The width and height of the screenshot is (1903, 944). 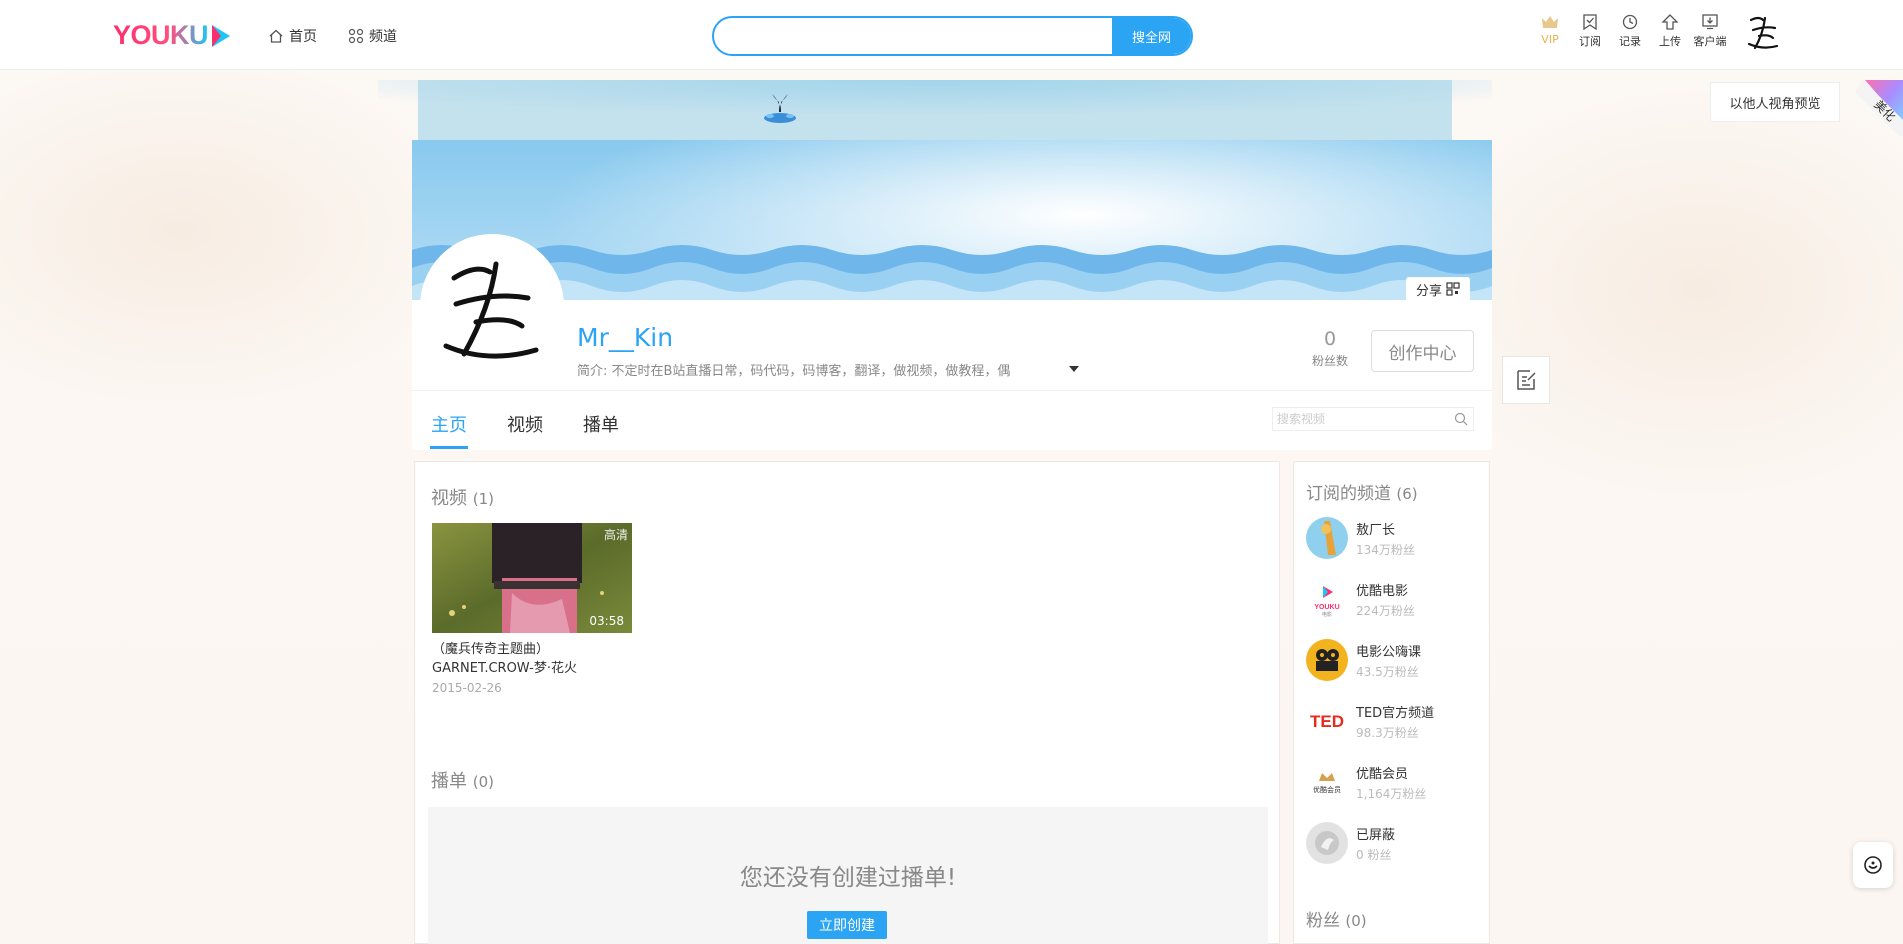 What do you see at coordinates (1327, 614) in the screenshot?
I see `svg-text: 电影` at bounding box center [1327, 614].